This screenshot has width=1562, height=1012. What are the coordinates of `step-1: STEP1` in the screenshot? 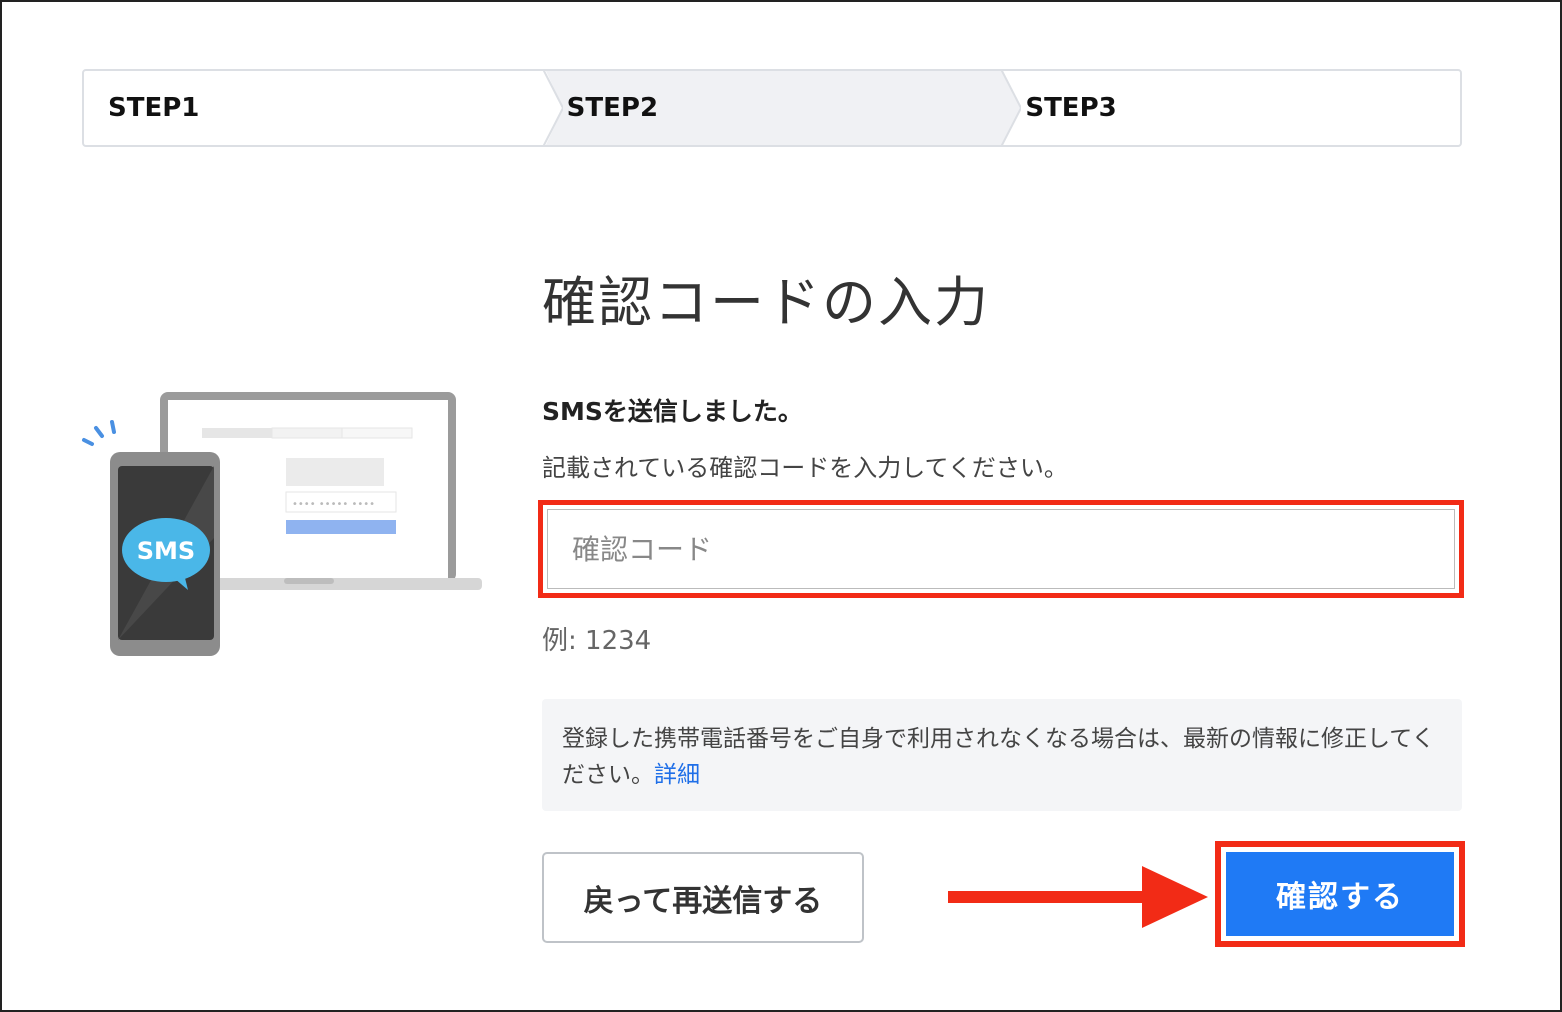 It's located at (313, 108).